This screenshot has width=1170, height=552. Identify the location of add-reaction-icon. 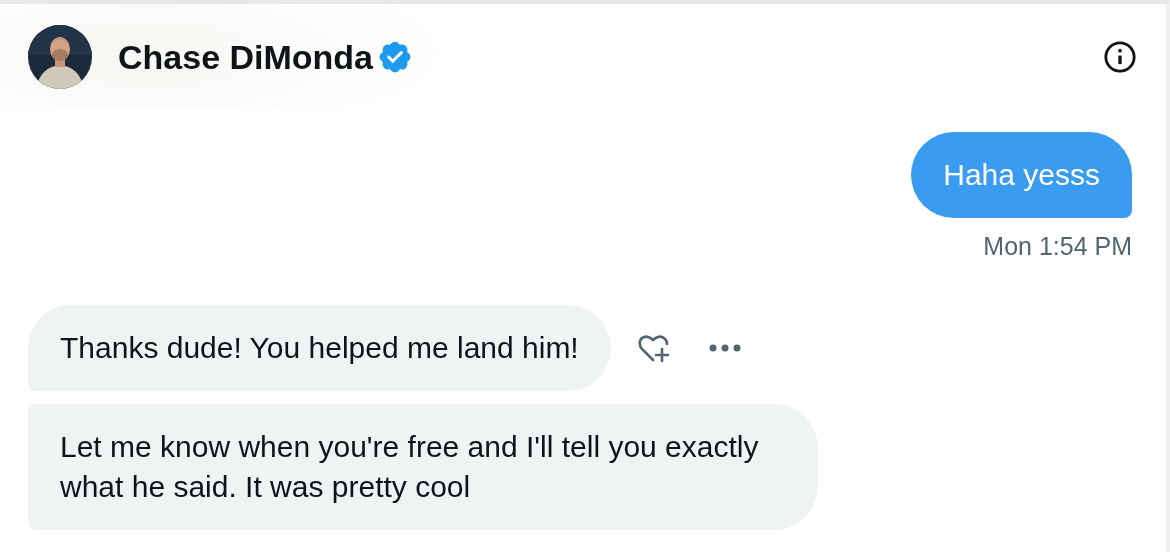
(653, 348).